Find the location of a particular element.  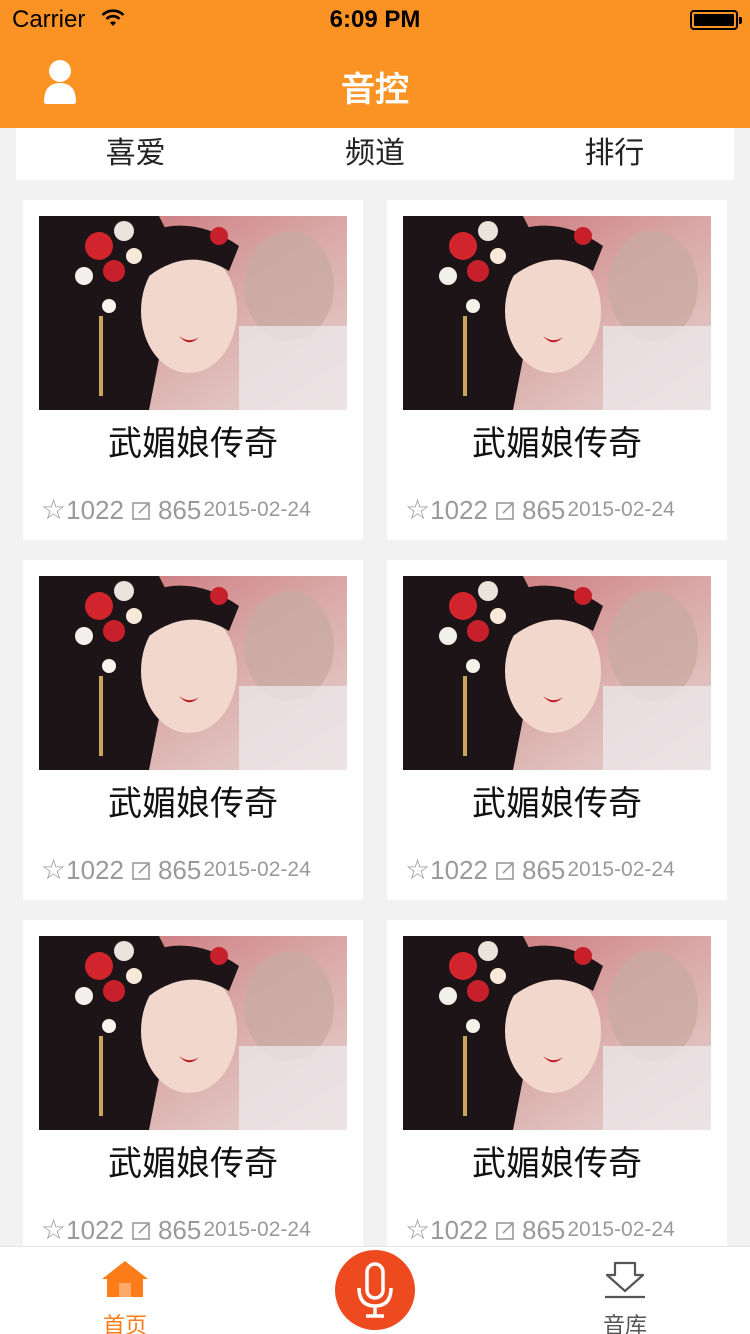

tab-home: 首页 is located at coordinates (125, 1296).